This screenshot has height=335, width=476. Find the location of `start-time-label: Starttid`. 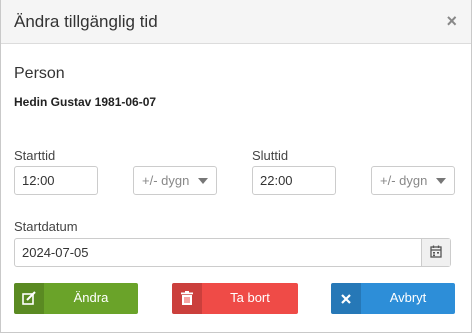

start-time-label: Starttid is located at coordinates (35, 155).